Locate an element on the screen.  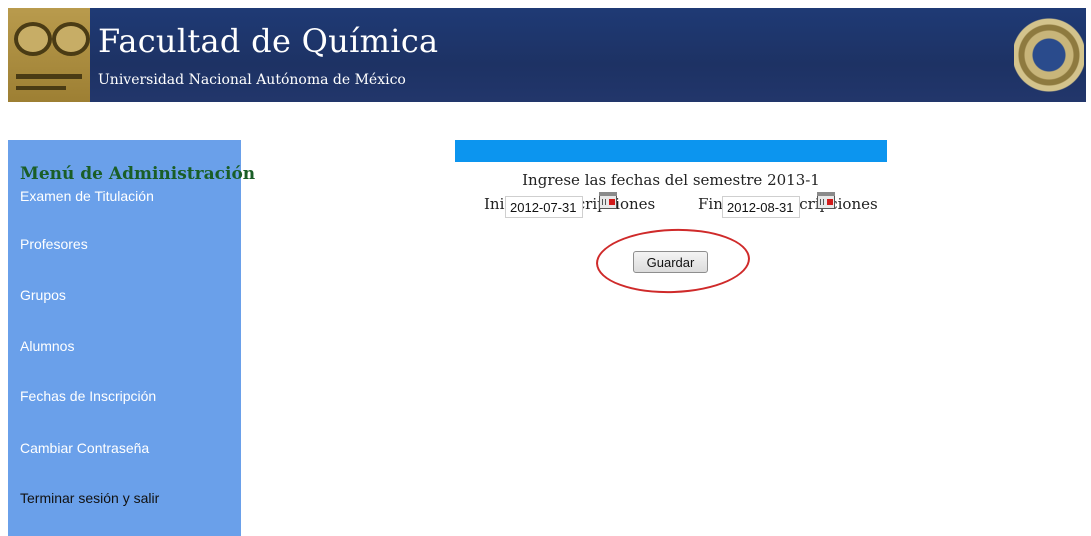
save-button: Guardar is located at coordinates (670, 262).